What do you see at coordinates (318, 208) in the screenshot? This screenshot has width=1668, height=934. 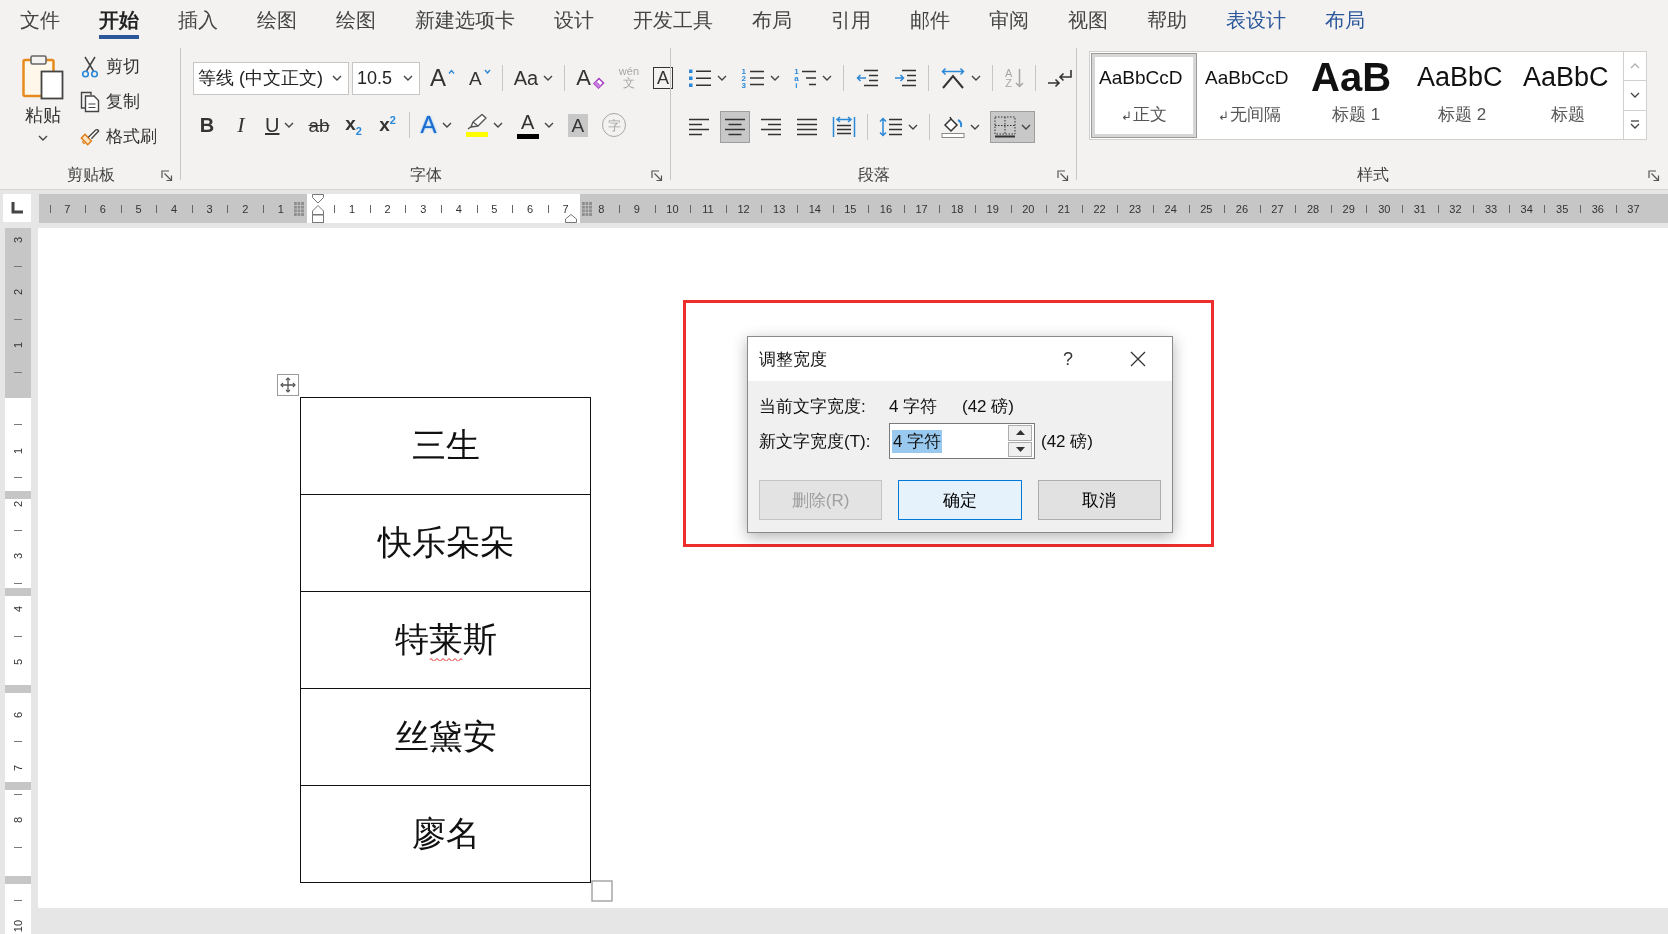 I see `indent-marker-icon` at bounding box center [318, 208].